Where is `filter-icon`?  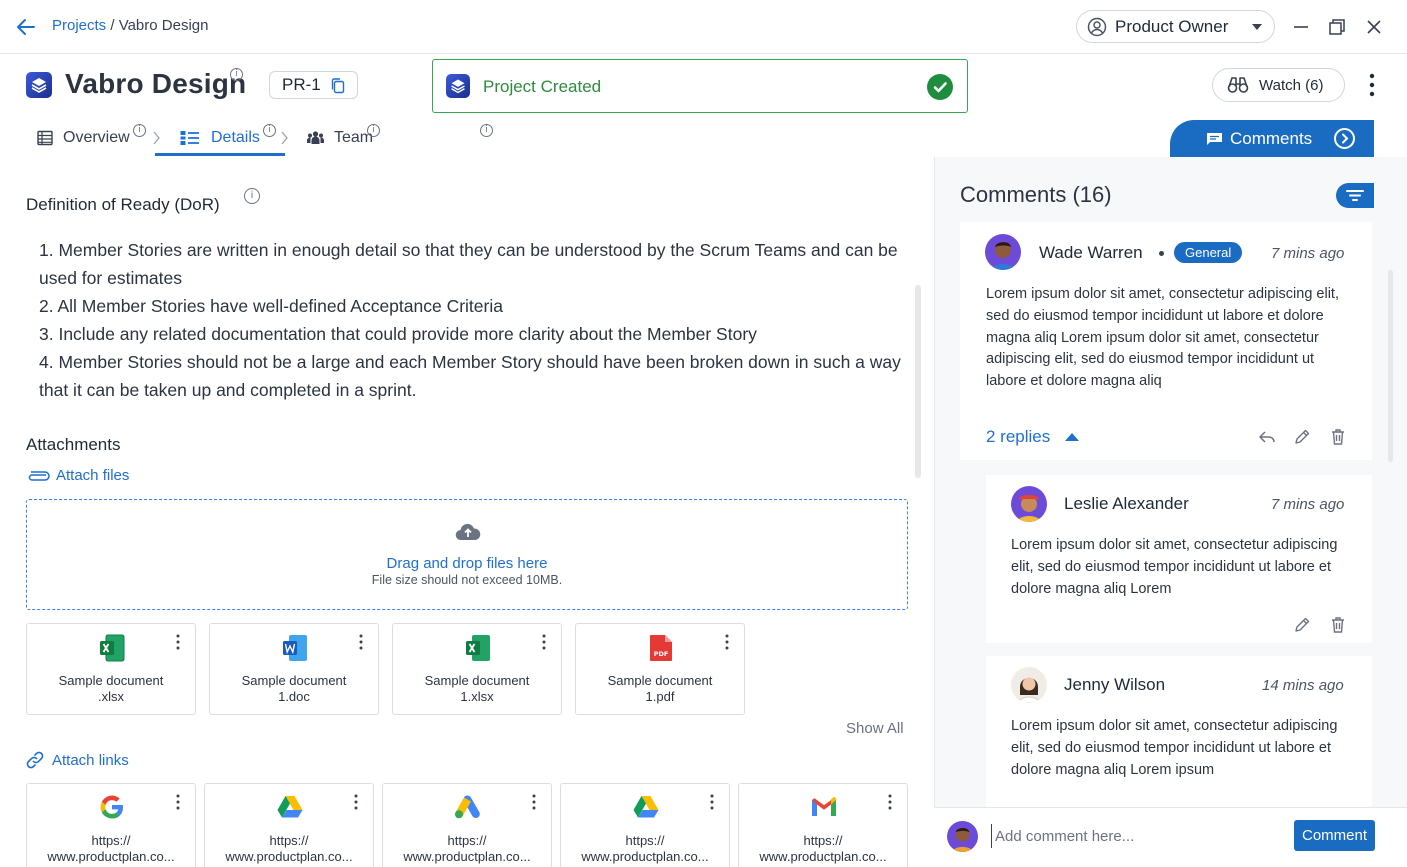 filter-icon is located at coordinates (1355, 195).